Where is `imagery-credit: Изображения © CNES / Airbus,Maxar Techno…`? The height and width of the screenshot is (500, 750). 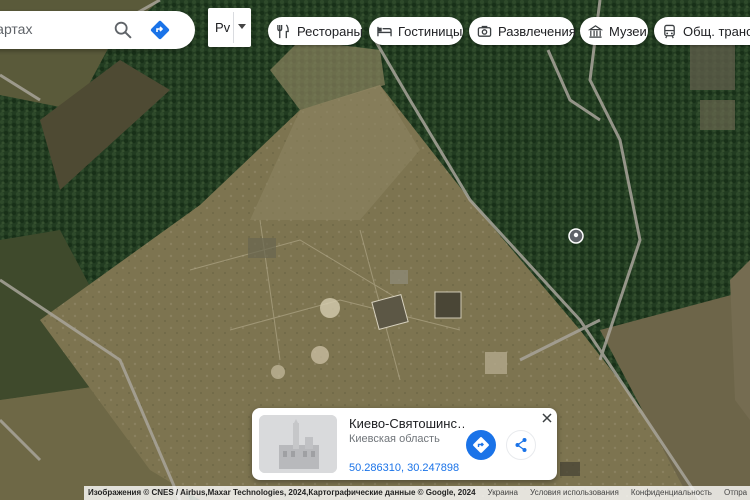
imagery-credit: Изображения © CNES / Airbus,Maxar Techno… is located at coordinates (282, 492).